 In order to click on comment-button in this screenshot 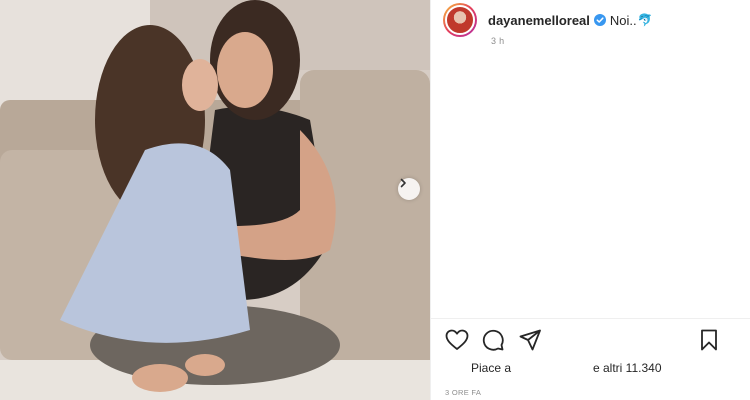, I will do `click(493, 340)`.